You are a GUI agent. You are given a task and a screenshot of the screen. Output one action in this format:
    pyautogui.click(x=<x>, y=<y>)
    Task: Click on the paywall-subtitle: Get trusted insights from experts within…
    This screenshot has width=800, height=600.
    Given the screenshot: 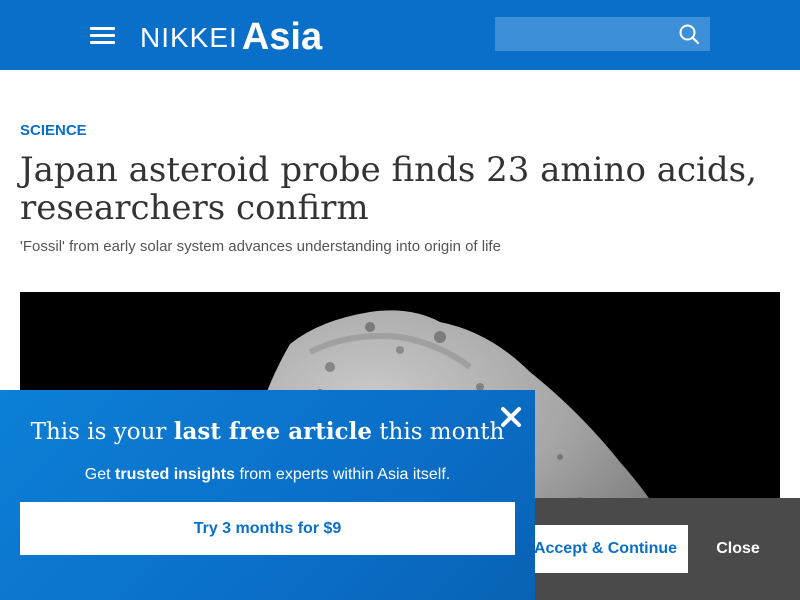 What is the action you would take?
    pyautogui.click(x=267, y=475)
    